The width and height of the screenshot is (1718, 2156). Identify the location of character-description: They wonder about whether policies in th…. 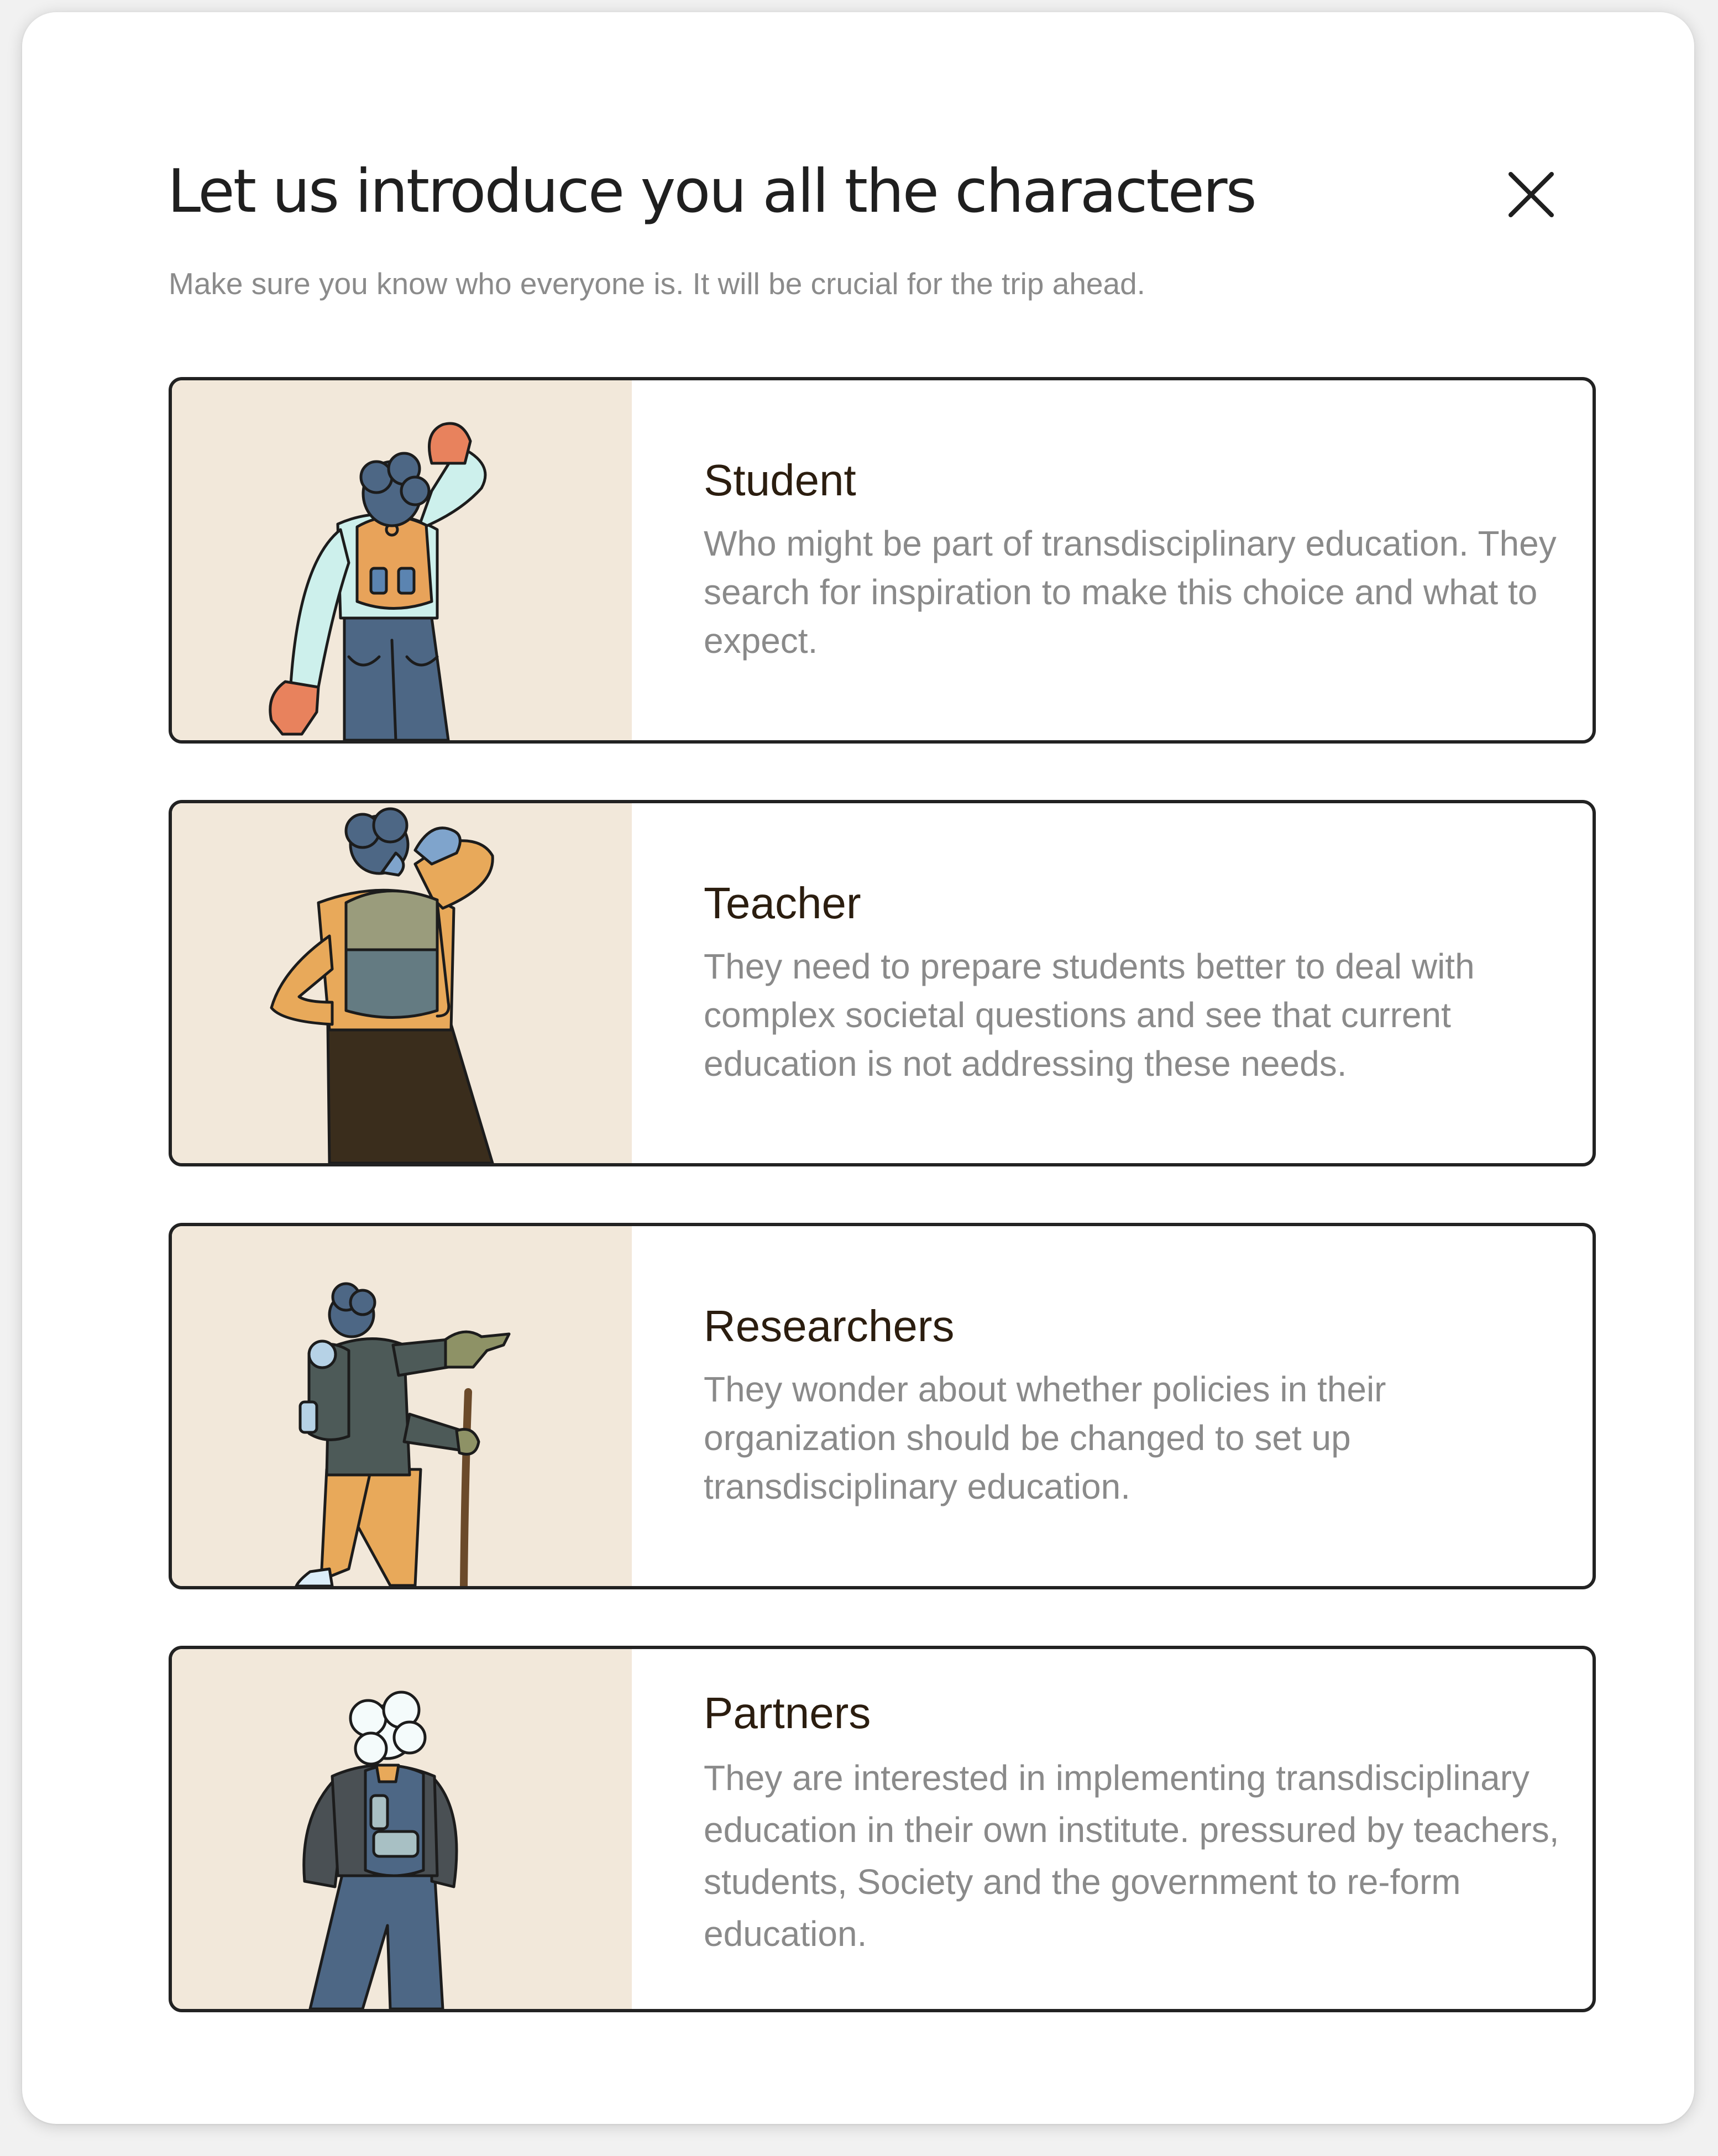
(1045, 1437).